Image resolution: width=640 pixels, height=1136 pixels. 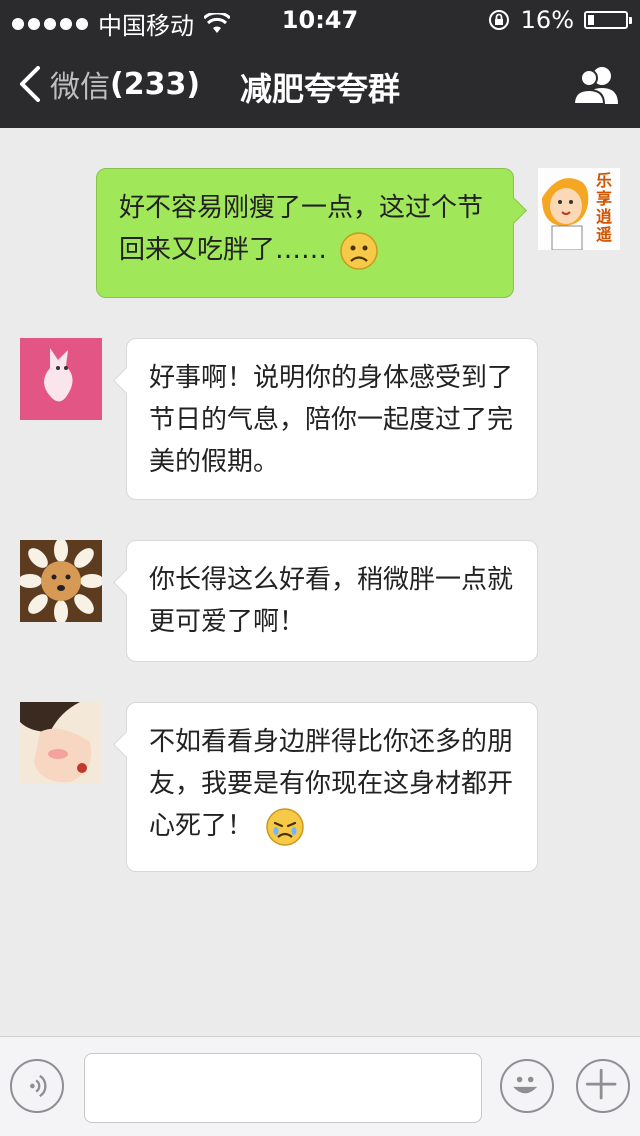 I want to click on message-input, so click(x=283, y=1088).